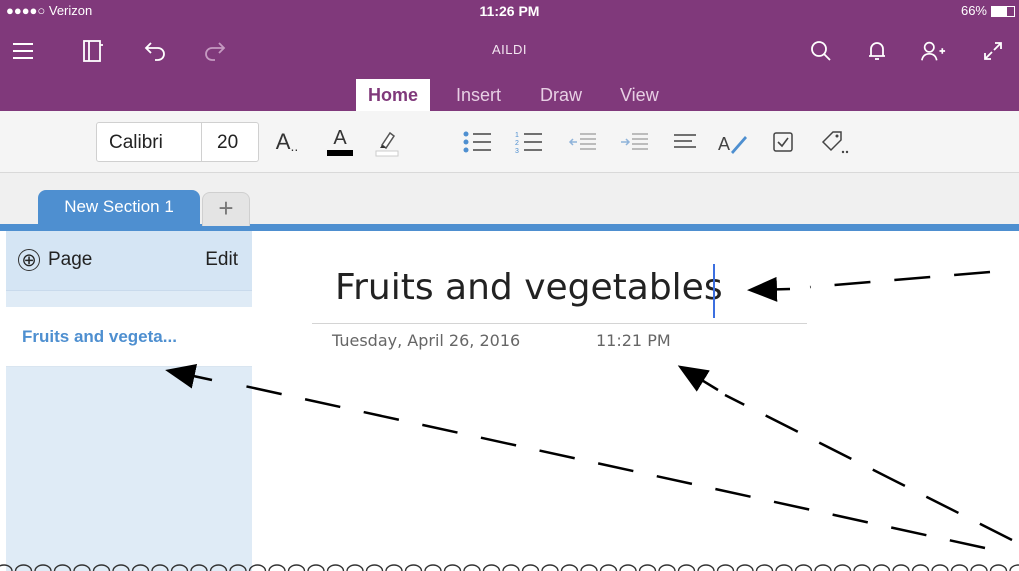 The width and height of the screenshot is (1019, 571). What do you see at coordinates (136, 143) in the screenshot?
I see `font-name-field: Calibri` at bounding box center [136, 143].